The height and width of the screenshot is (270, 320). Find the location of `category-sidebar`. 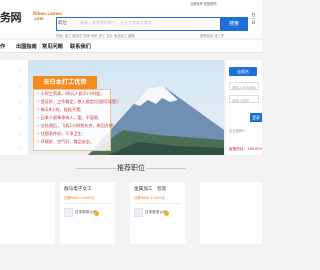

category-sidebar is located at coordinates (14, 107).